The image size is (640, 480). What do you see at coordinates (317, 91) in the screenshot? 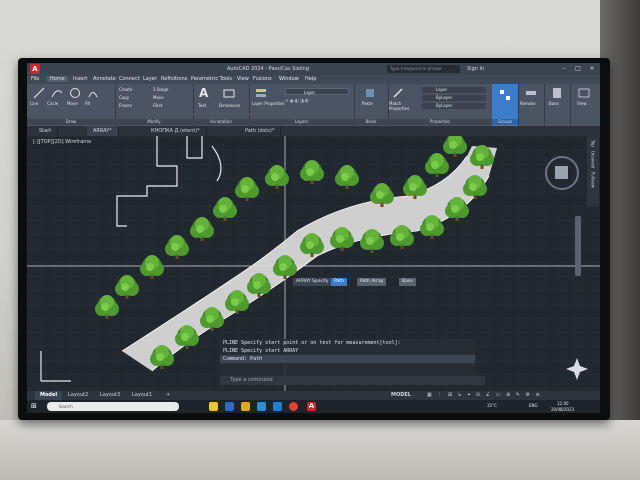
I see `layer-dropdown: Layer` at bounding box center [317, 91].